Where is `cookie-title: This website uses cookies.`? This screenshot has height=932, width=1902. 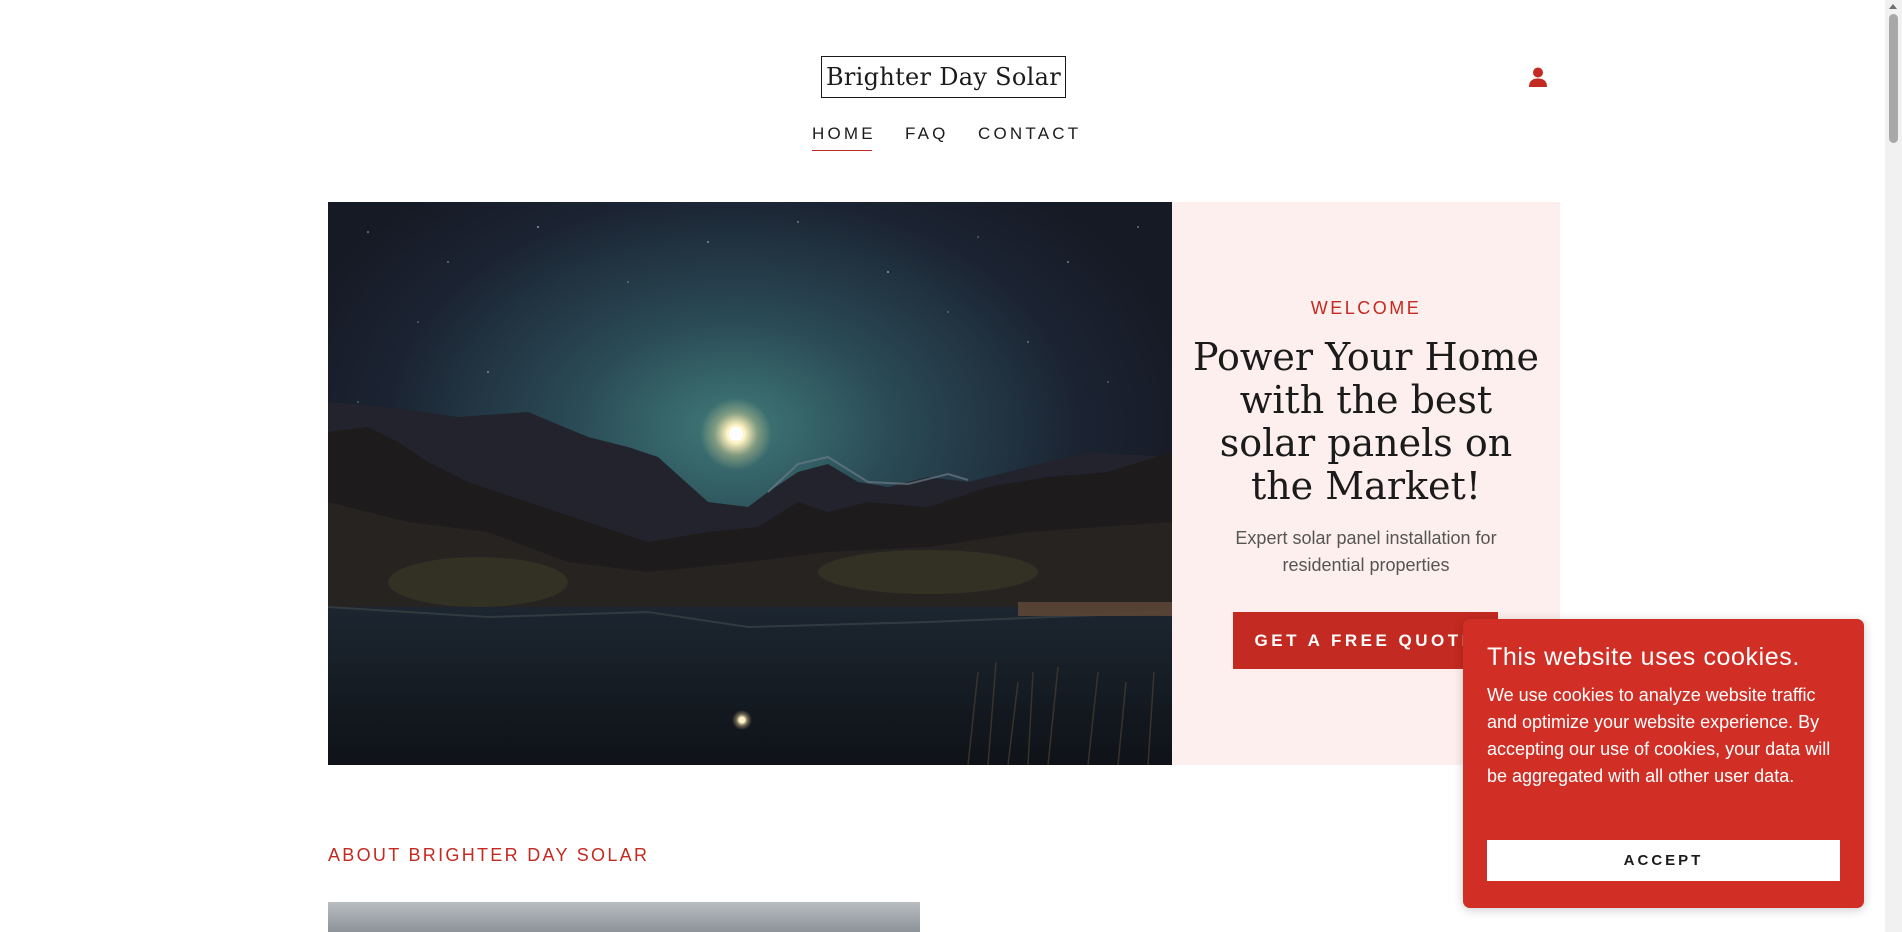
cookie-title: This website uses cookies. is located at coordinates (1643, 657).